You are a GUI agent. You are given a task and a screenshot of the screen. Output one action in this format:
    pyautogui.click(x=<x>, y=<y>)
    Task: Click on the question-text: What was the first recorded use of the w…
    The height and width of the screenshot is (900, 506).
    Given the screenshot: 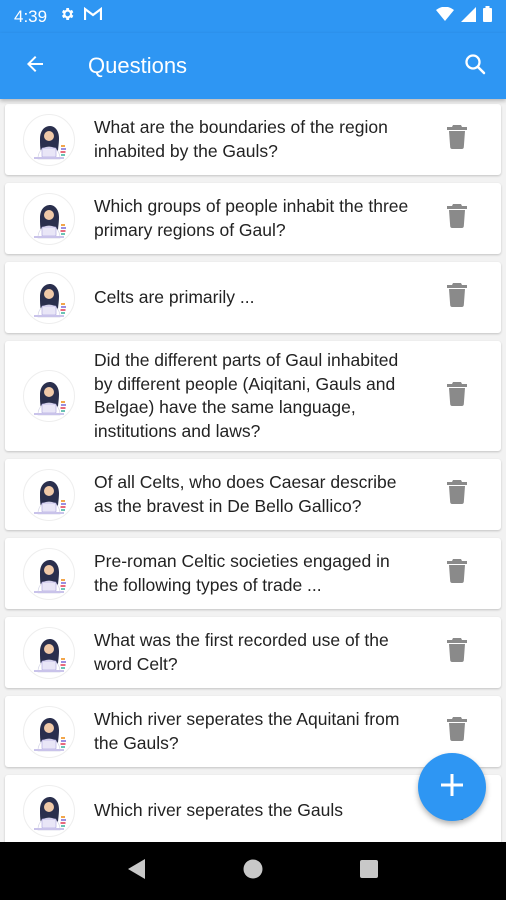 What is the action you would take?
    pyautogui.click(x=241, y=652)
    